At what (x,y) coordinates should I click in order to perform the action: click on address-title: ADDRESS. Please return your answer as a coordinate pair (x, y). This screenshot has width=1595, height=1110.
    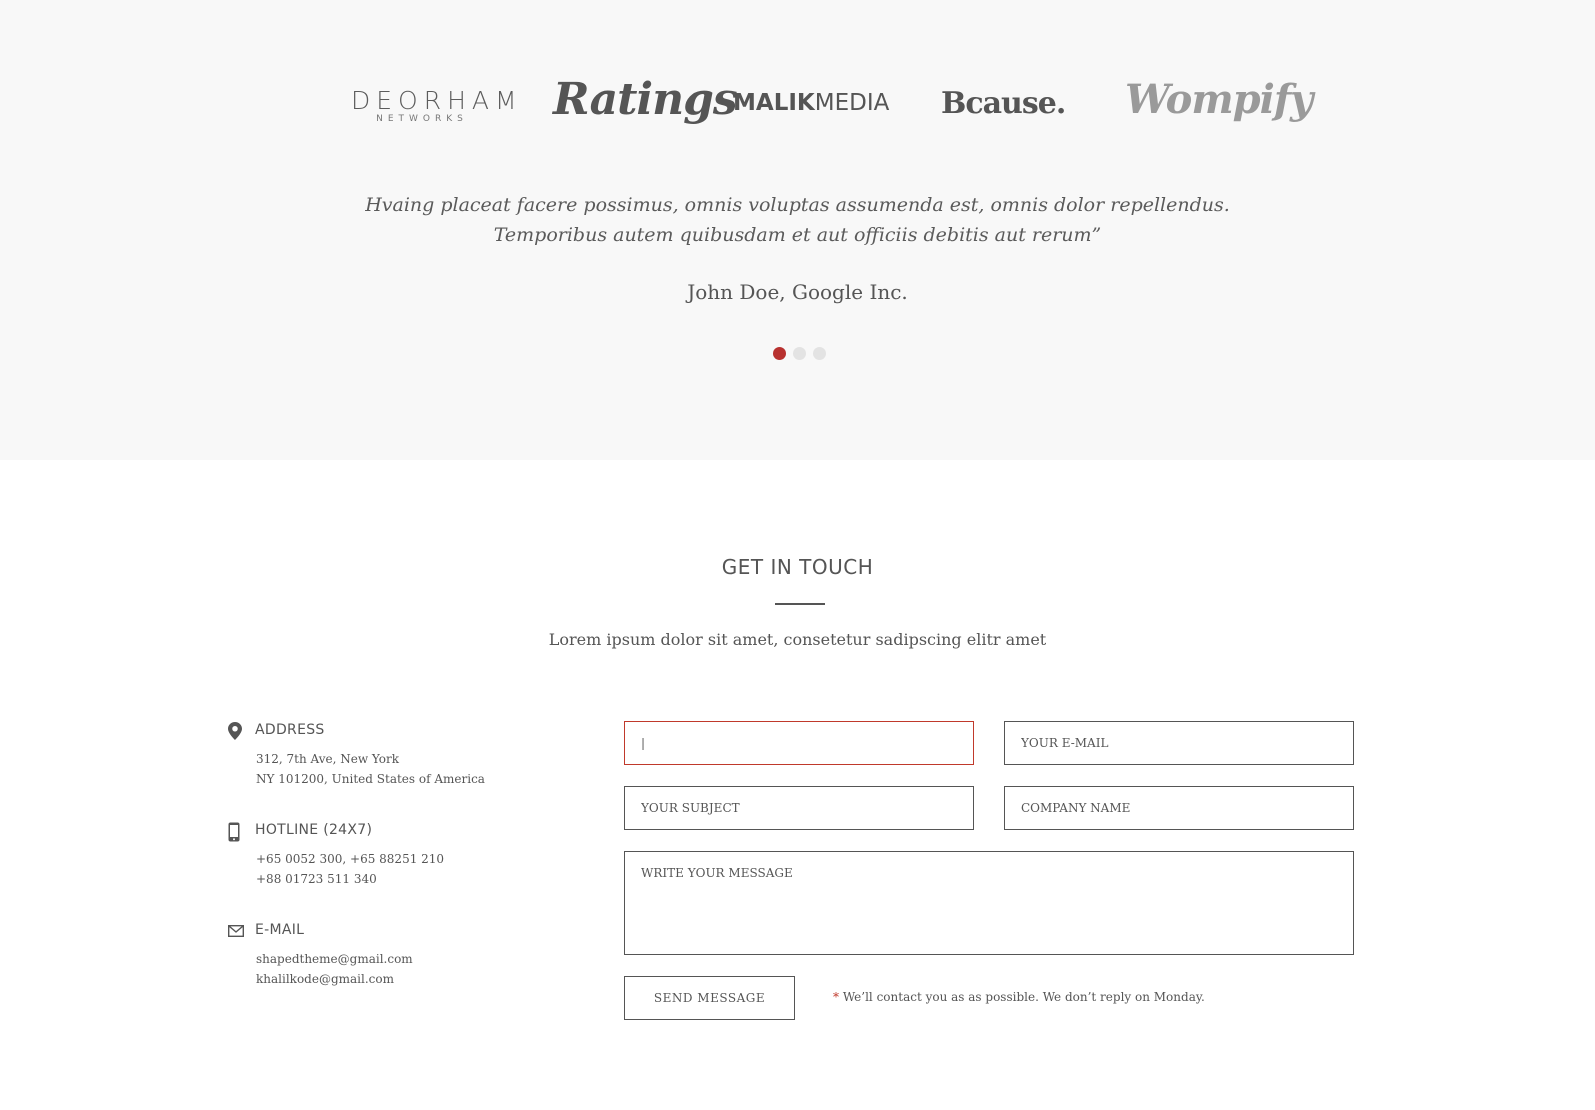
    Looking at the image, I should click on (290, 730).